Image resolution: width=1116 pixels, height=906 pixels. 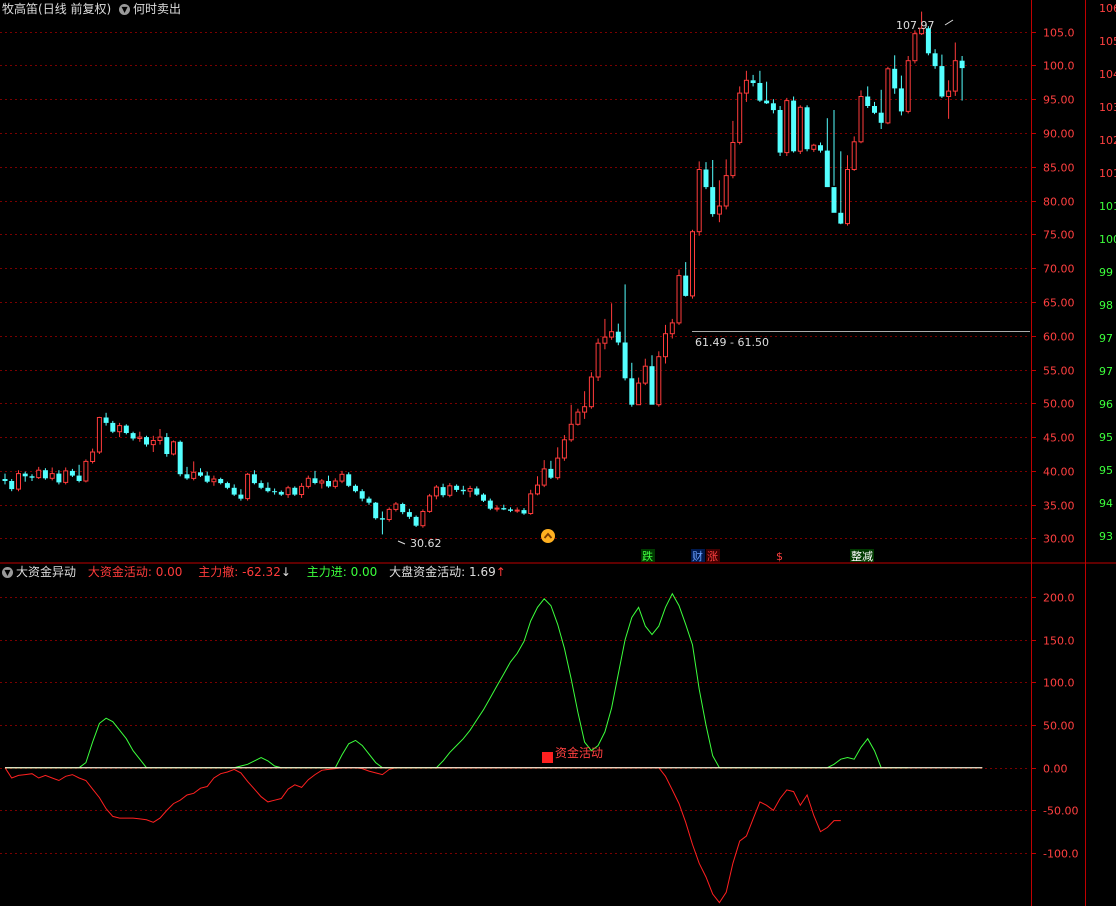 I want to click on event-marker-dollar: $, so click(x=779, y=556).